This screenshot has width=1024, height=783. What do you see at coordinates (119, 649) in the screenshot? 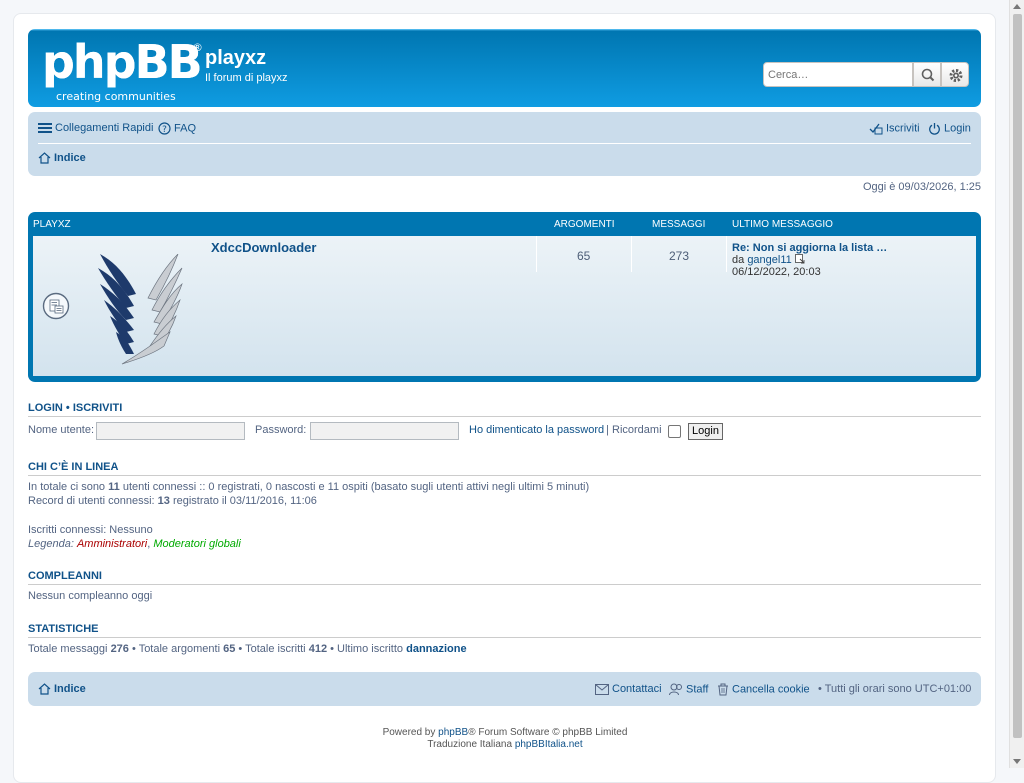
I see `stats-posts-value: 276` at bounding box center [119, 649].